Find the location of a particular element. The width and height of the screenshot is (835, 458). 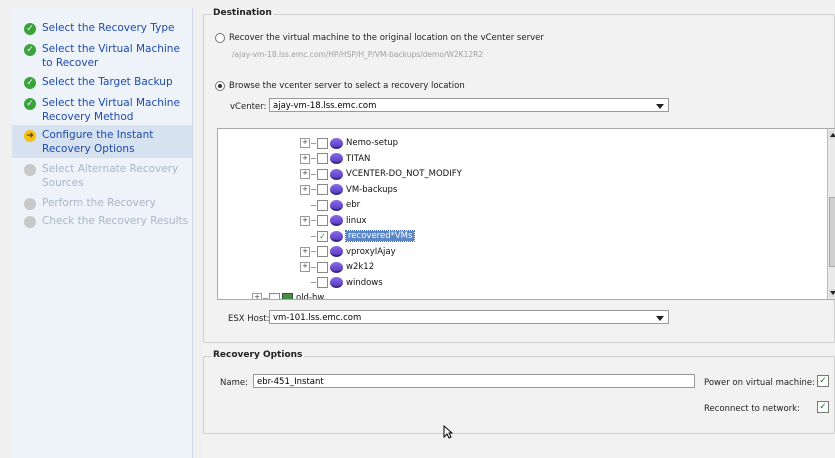

tree-row: ✓ recovered*VMs is located at coordinates (358, 236).